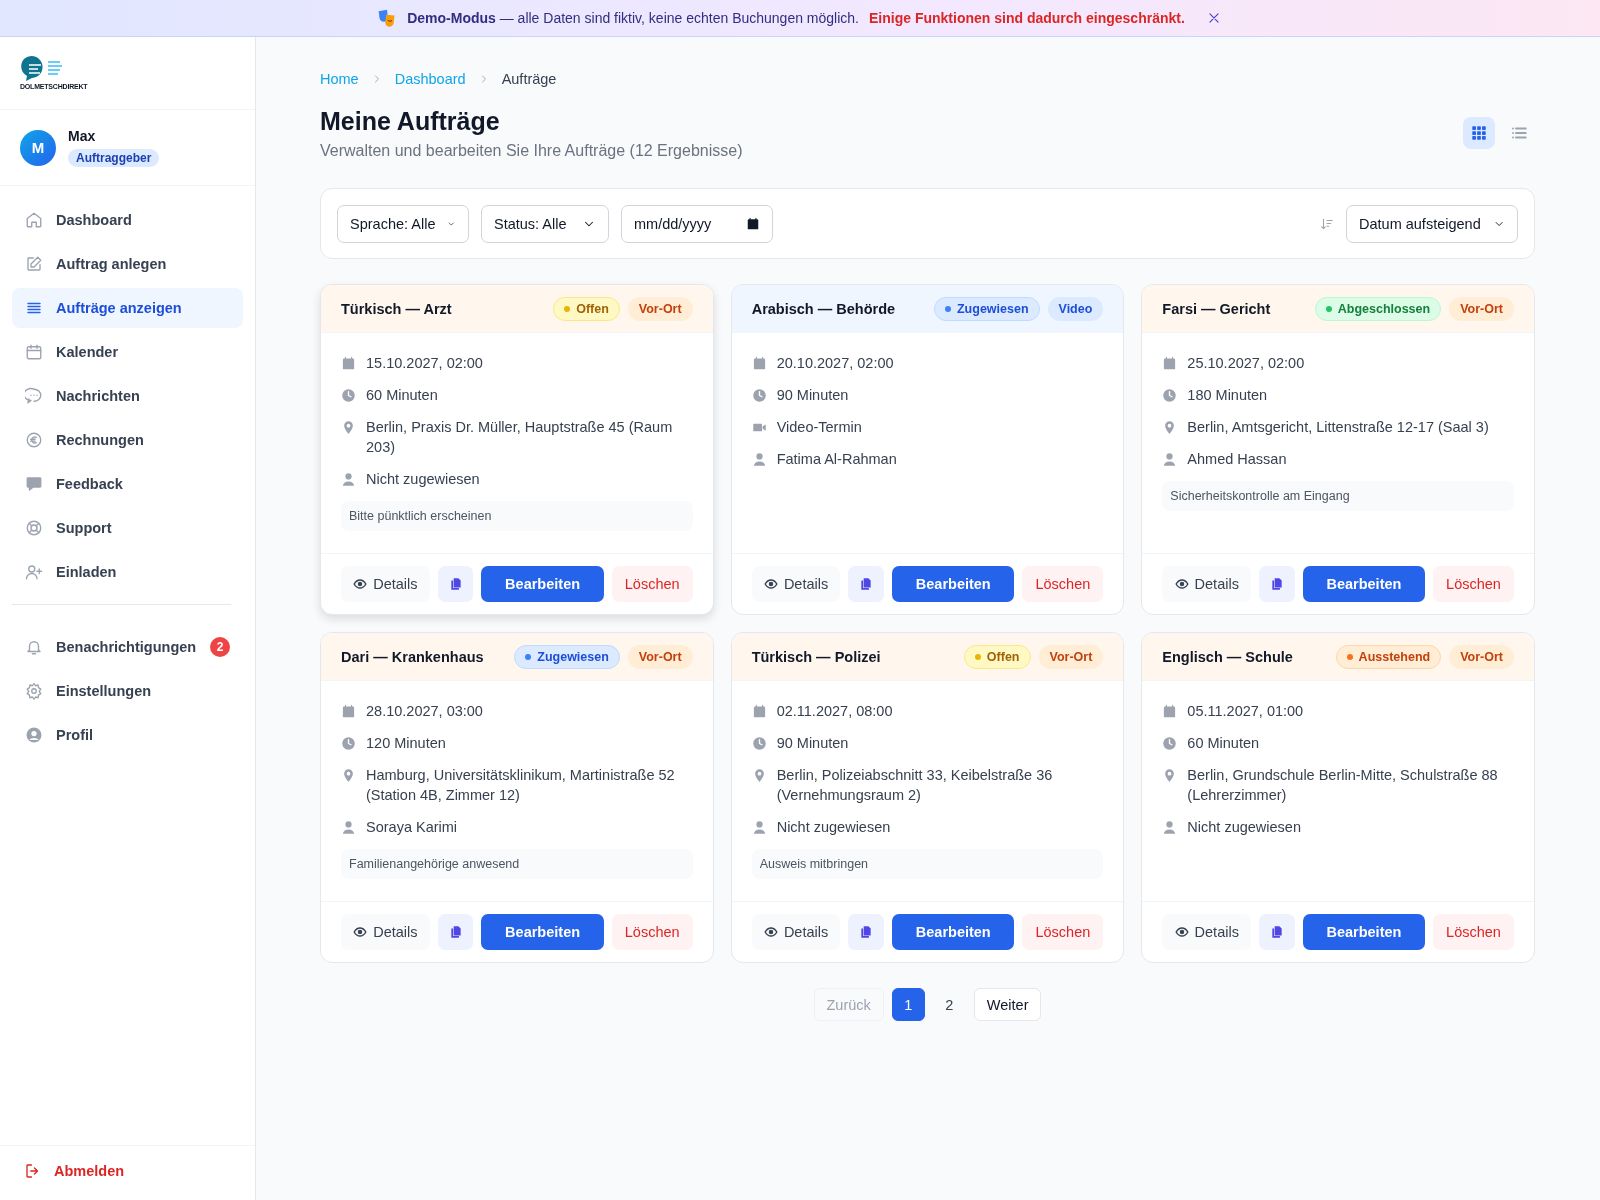  Describe the element at coordinates (34, 691) in the screenshot. I see `settings-icon` at that location.